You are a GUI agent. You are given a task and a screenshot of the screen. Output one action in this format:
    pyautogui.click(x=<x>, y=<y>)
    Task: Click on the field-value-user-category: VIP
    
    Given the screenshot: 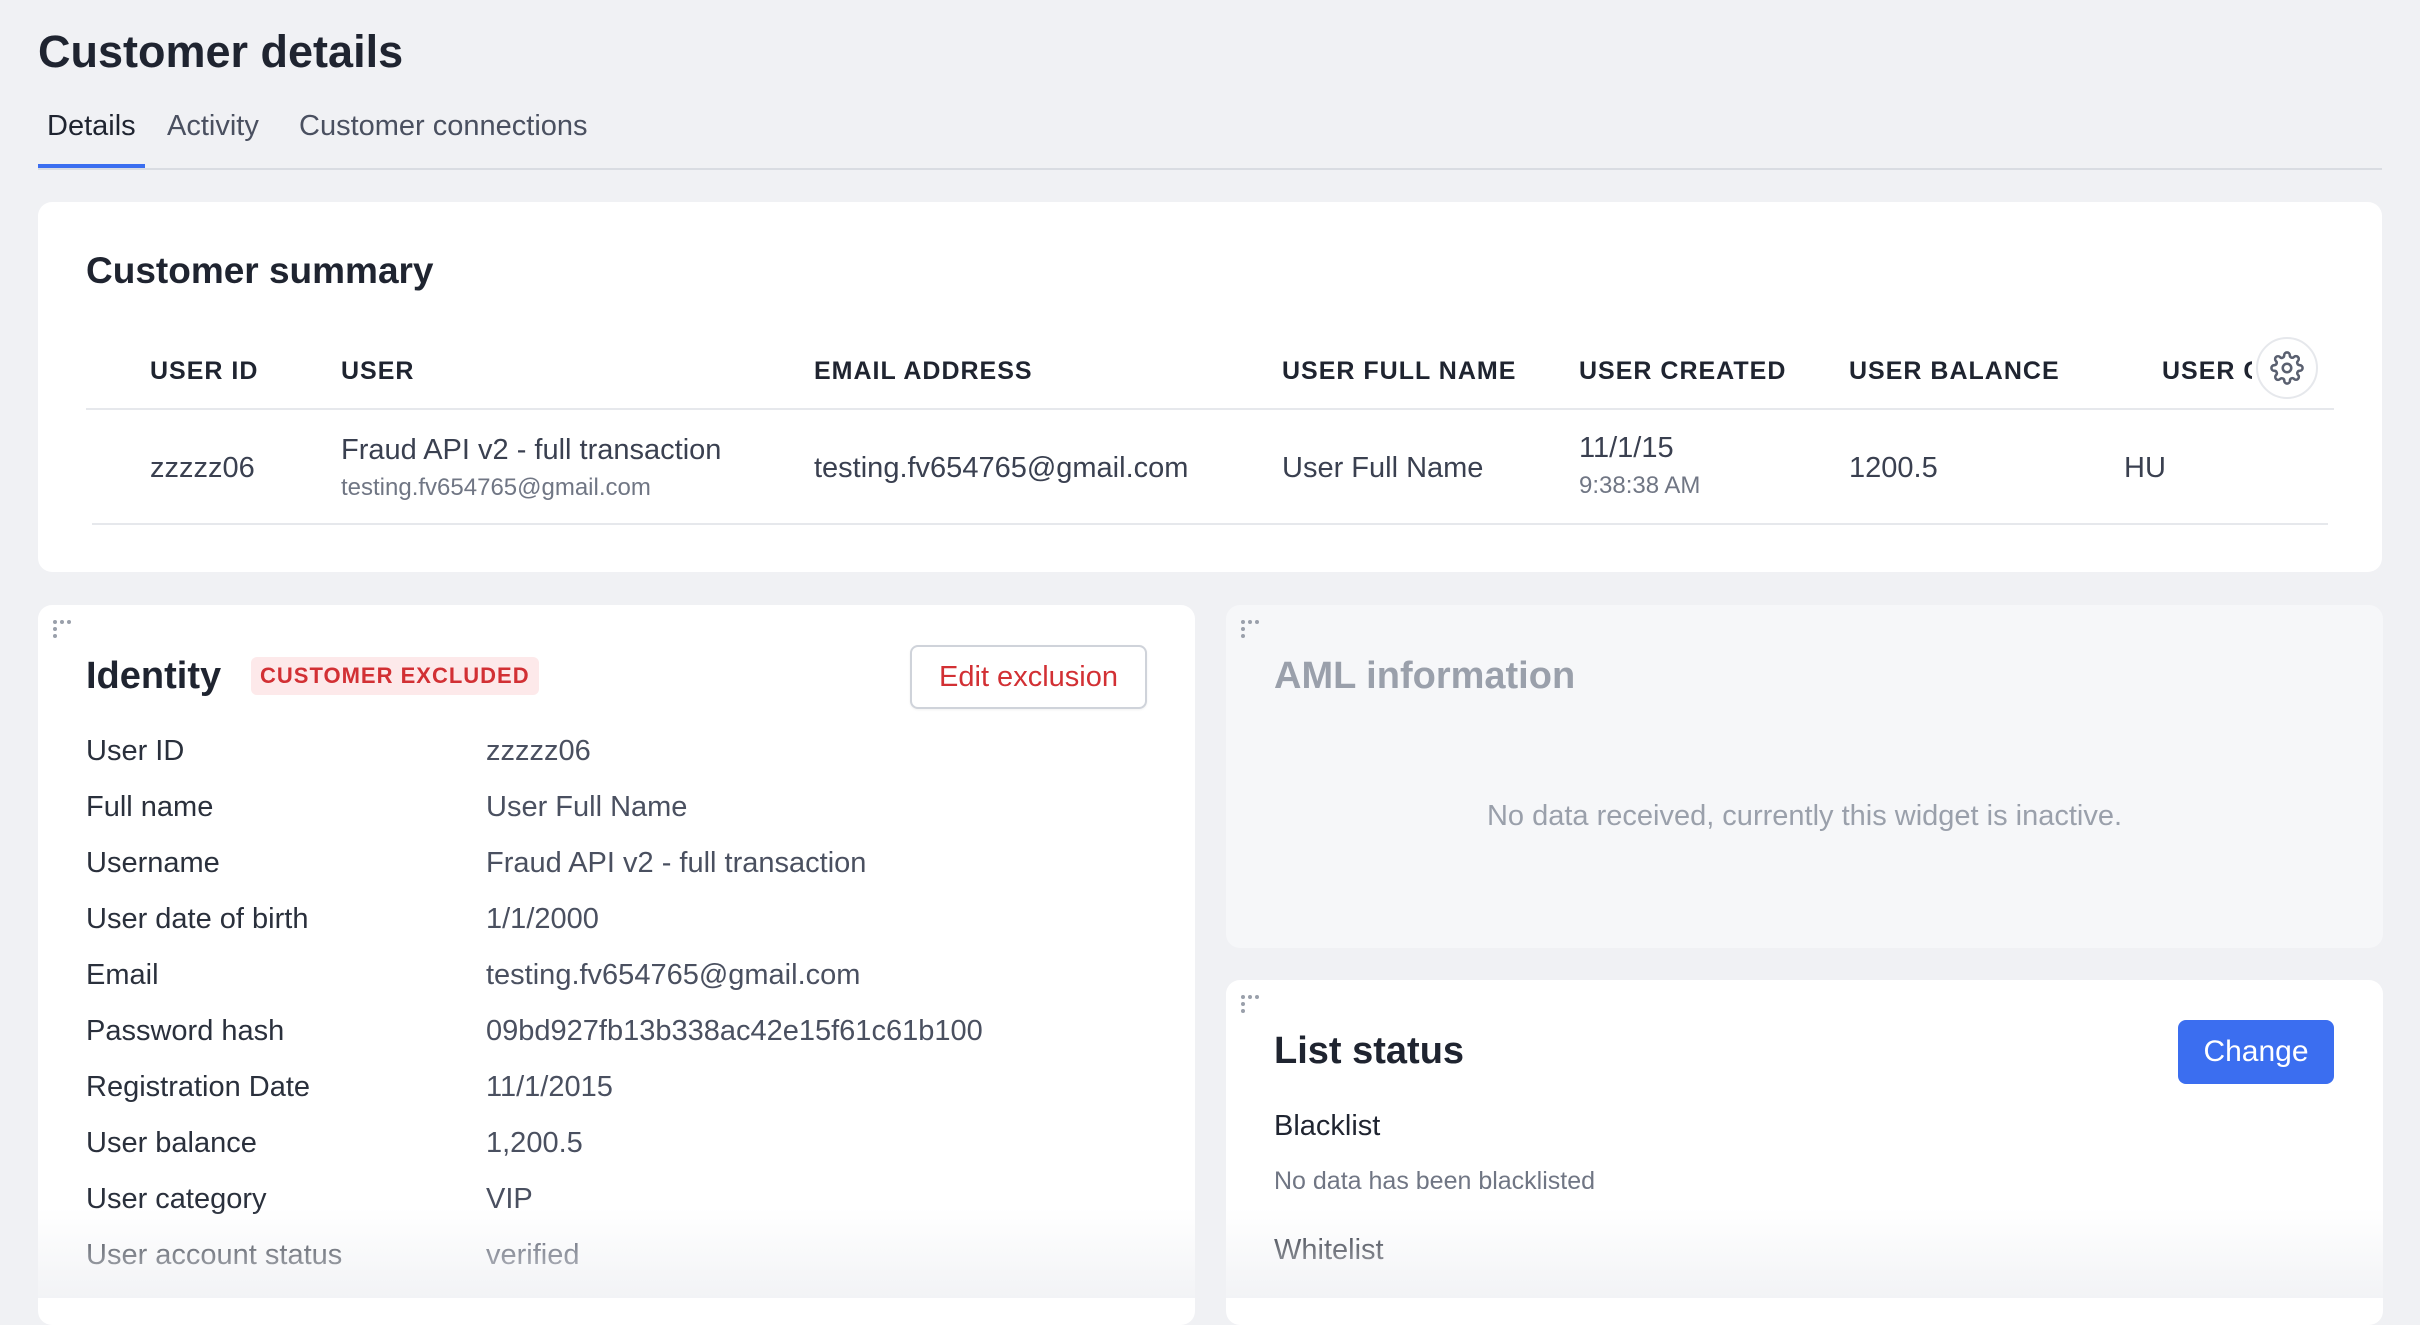 What is the action you would take?
    pyautogui.click(x=509, y=1199)
    